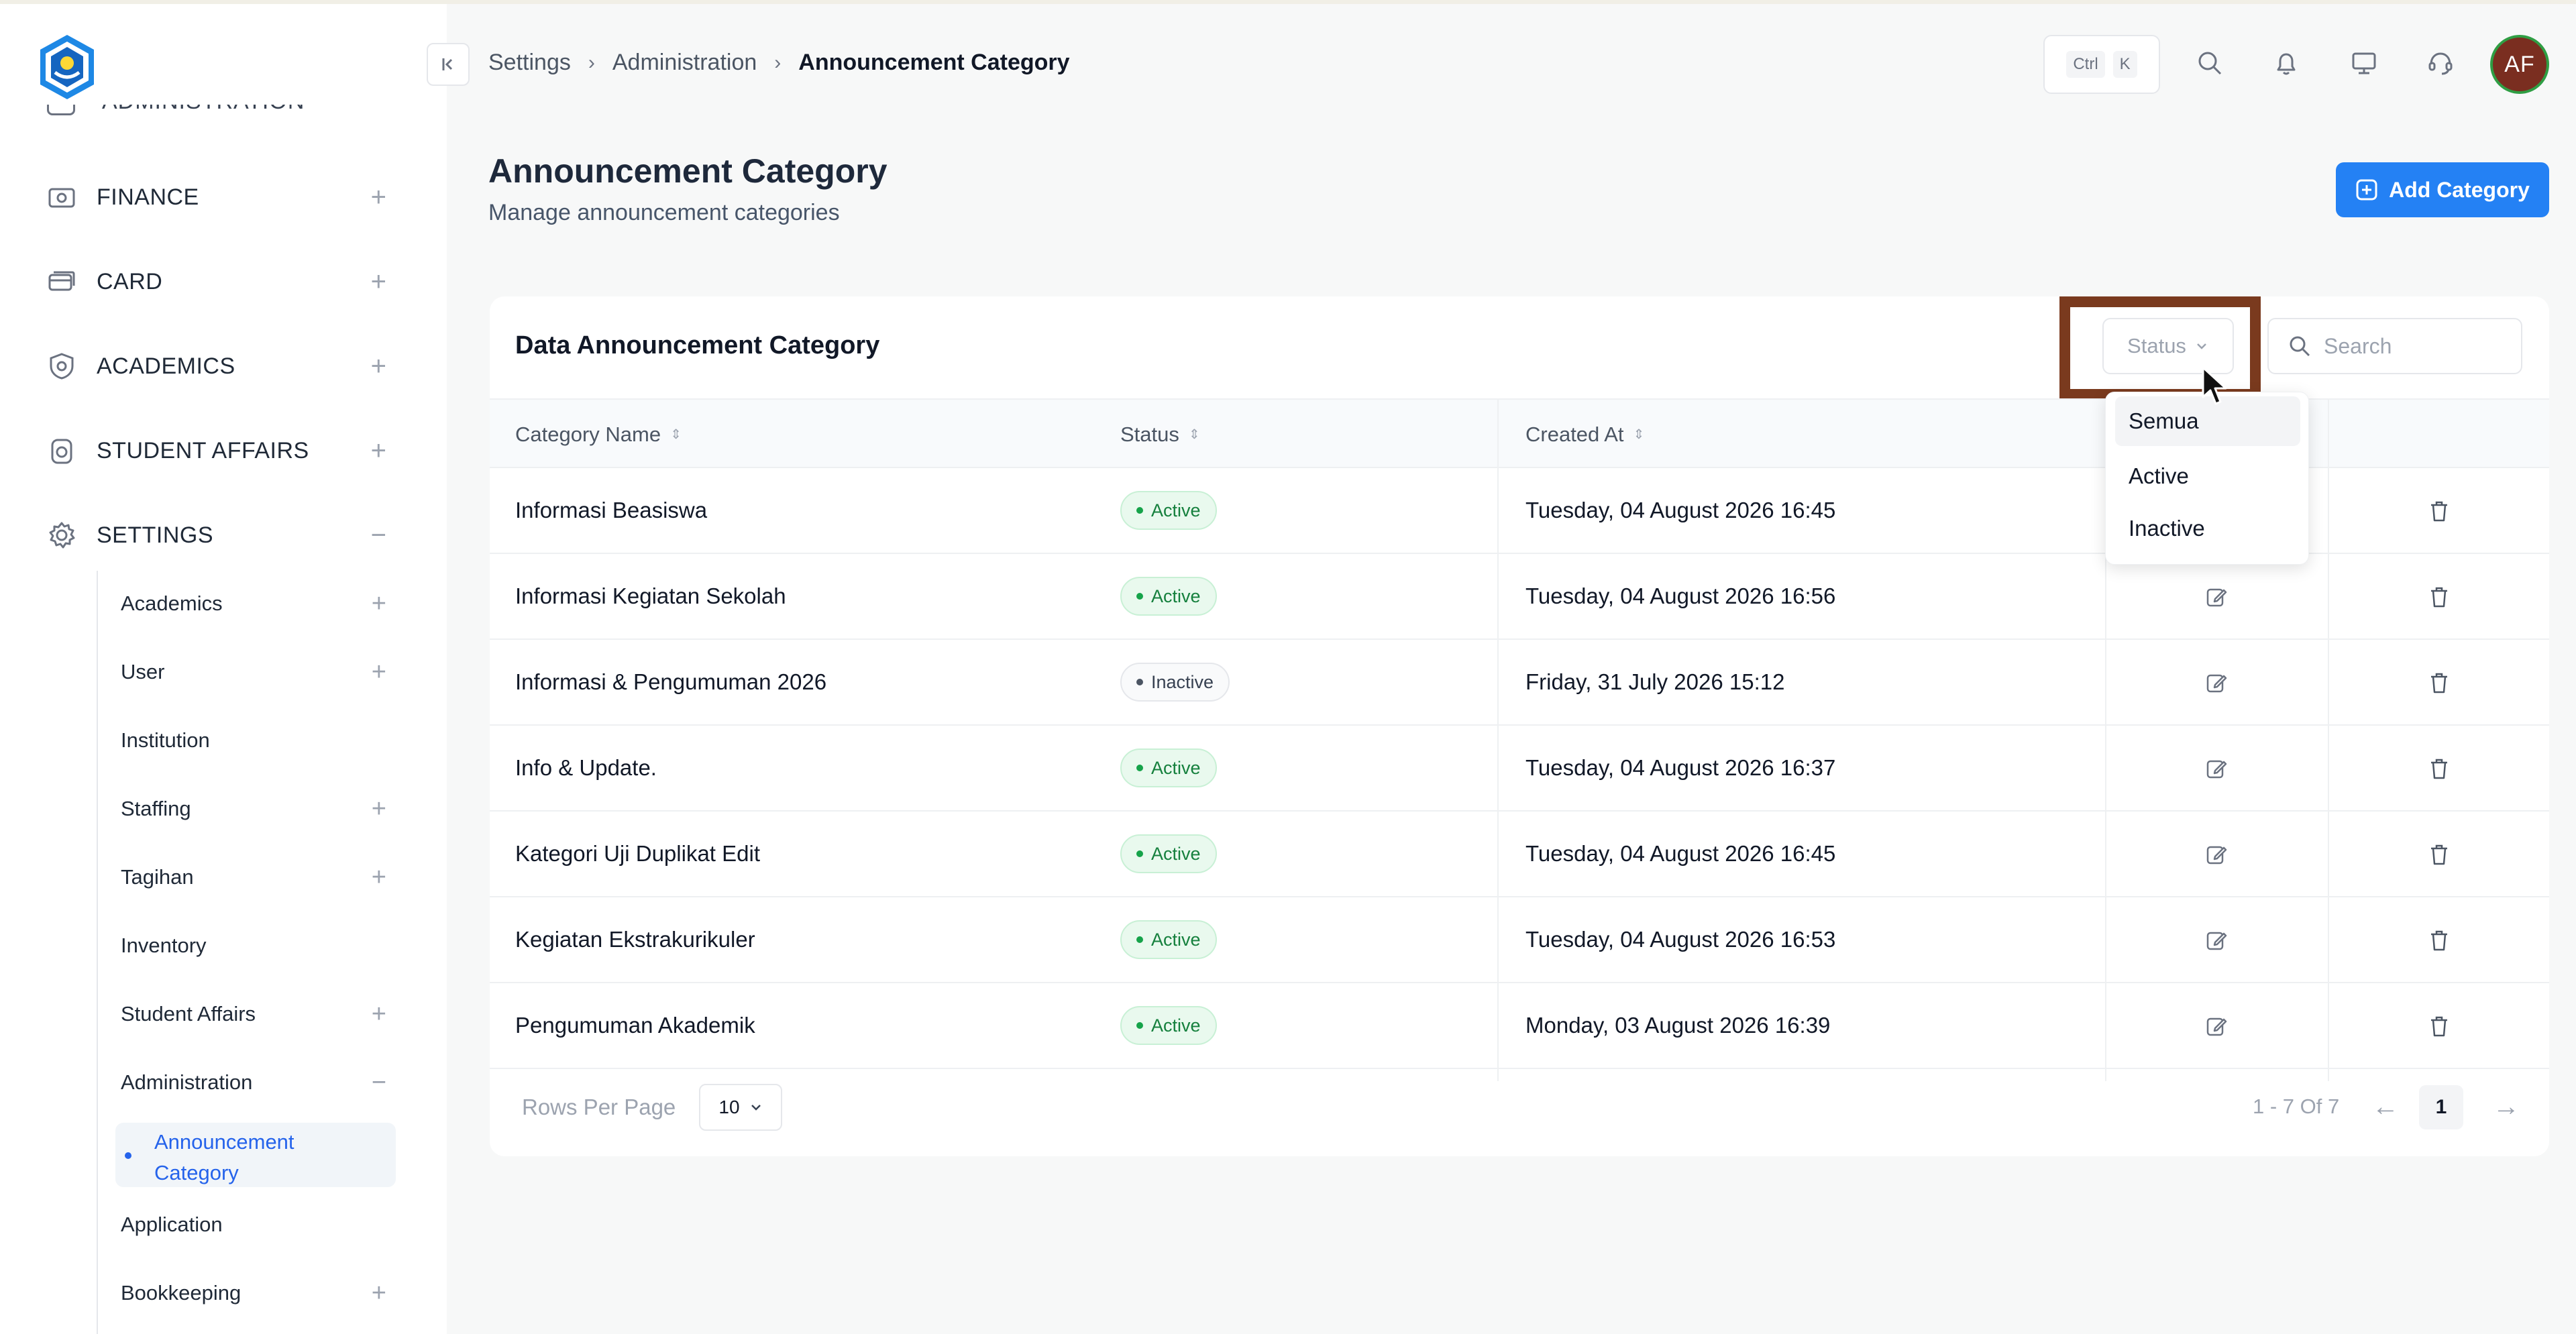  Describe the element at coordinates (1584, 435) in the screenshot. I see `column-header-created-at: Created At ⇕` at that location.